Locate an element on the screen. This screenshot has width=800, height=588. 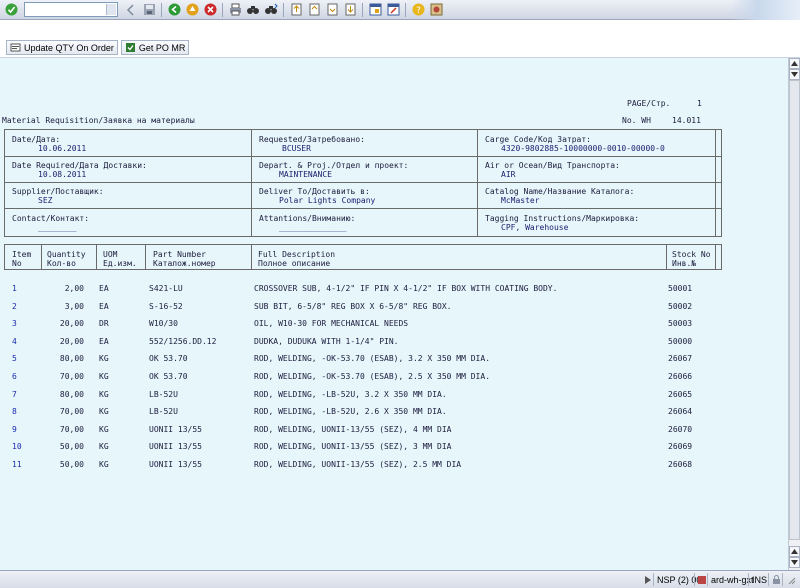
deliver-to-label: Deliver To/Доставить в: is located at coordinates (314, 191).